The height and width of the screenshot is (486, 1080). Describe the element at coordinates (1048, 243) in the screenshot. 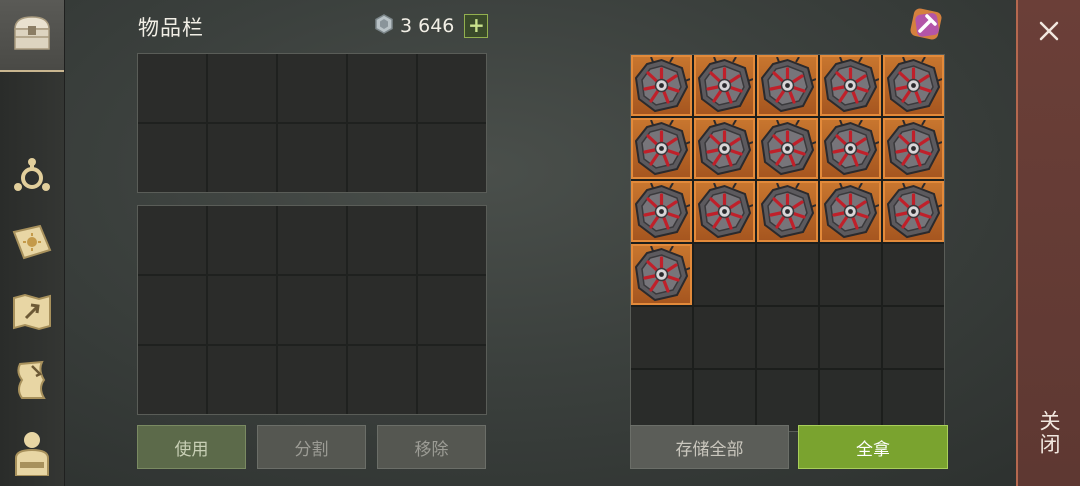

I see `close-panel: 关闭` at that location.